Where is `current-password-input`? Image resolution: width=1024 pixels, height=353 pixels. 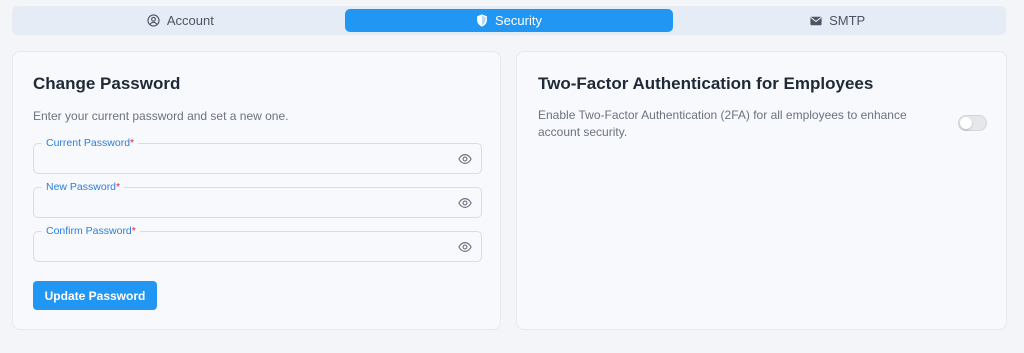 current-password-input is located at coordinates (244, 159).